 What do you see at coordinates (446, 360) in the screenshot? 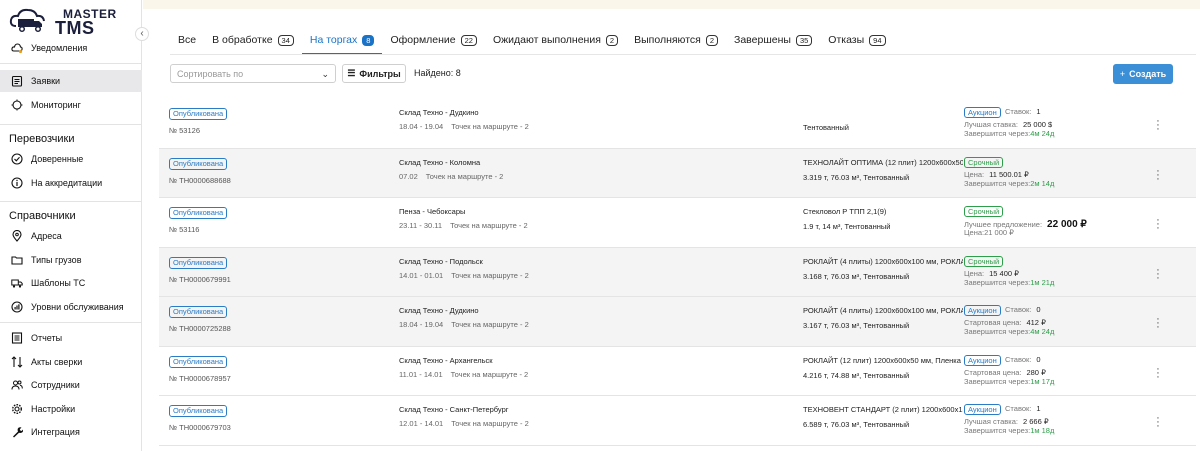
I see `route: Склад Техно - Архангельск` at bounding box center [446, 360].